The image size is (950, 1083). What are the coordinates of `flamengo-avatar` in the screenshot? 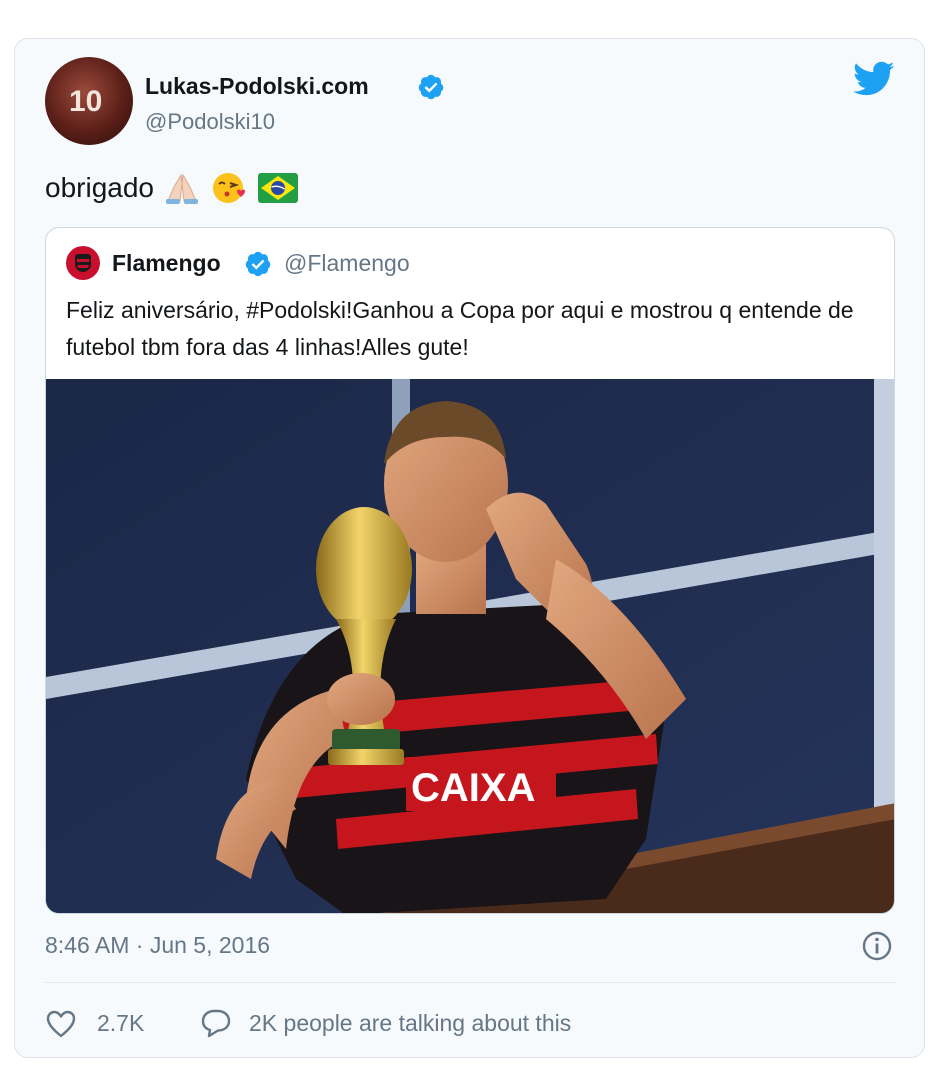 It's located at (83, 263).